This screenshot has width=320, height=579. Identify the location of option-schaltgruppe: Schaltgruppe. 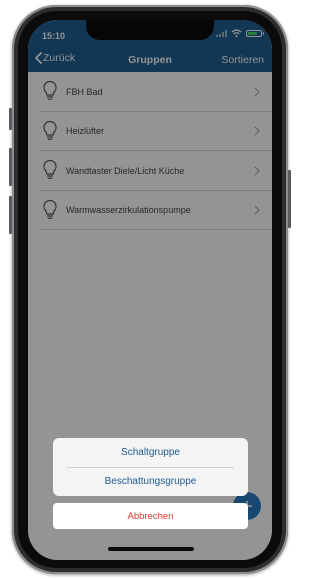
(150, 452).